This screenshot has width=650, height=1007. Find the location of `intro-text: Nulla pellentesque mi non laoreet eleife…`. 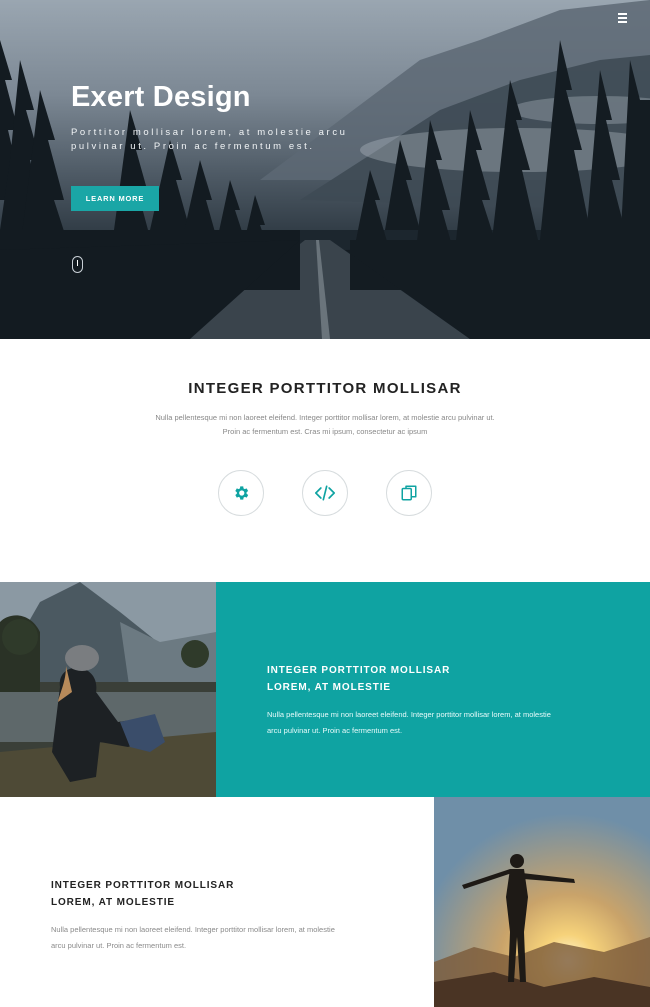

intro-text: Nulla pellentesque mi non laoreet eleife… is located at coordinates (325, 424).